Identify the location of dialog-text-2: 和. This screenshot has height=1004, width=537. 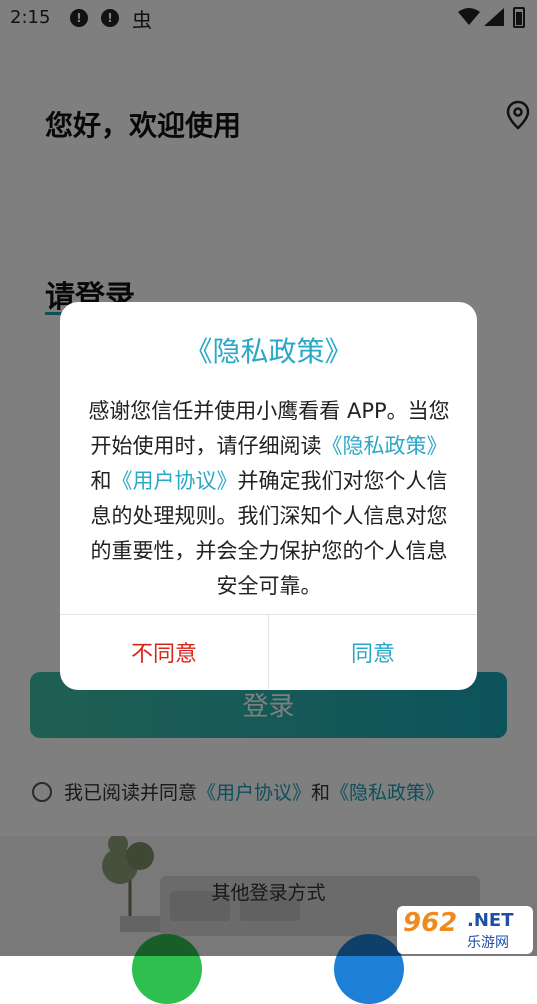
(101, 481).